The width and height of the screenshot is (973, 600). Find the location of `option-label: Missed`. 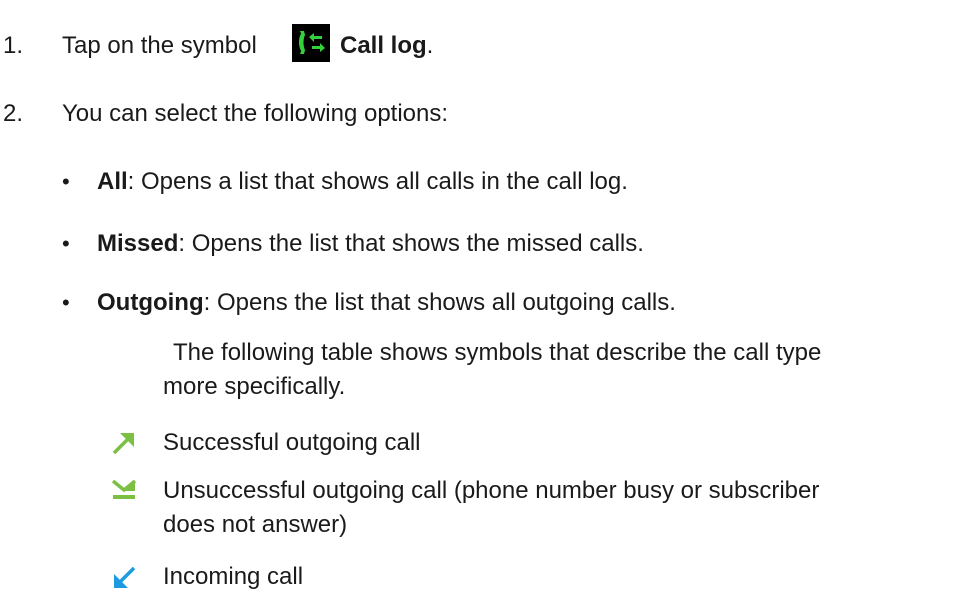

option-label: Missed is located at coordinates (138, 243).